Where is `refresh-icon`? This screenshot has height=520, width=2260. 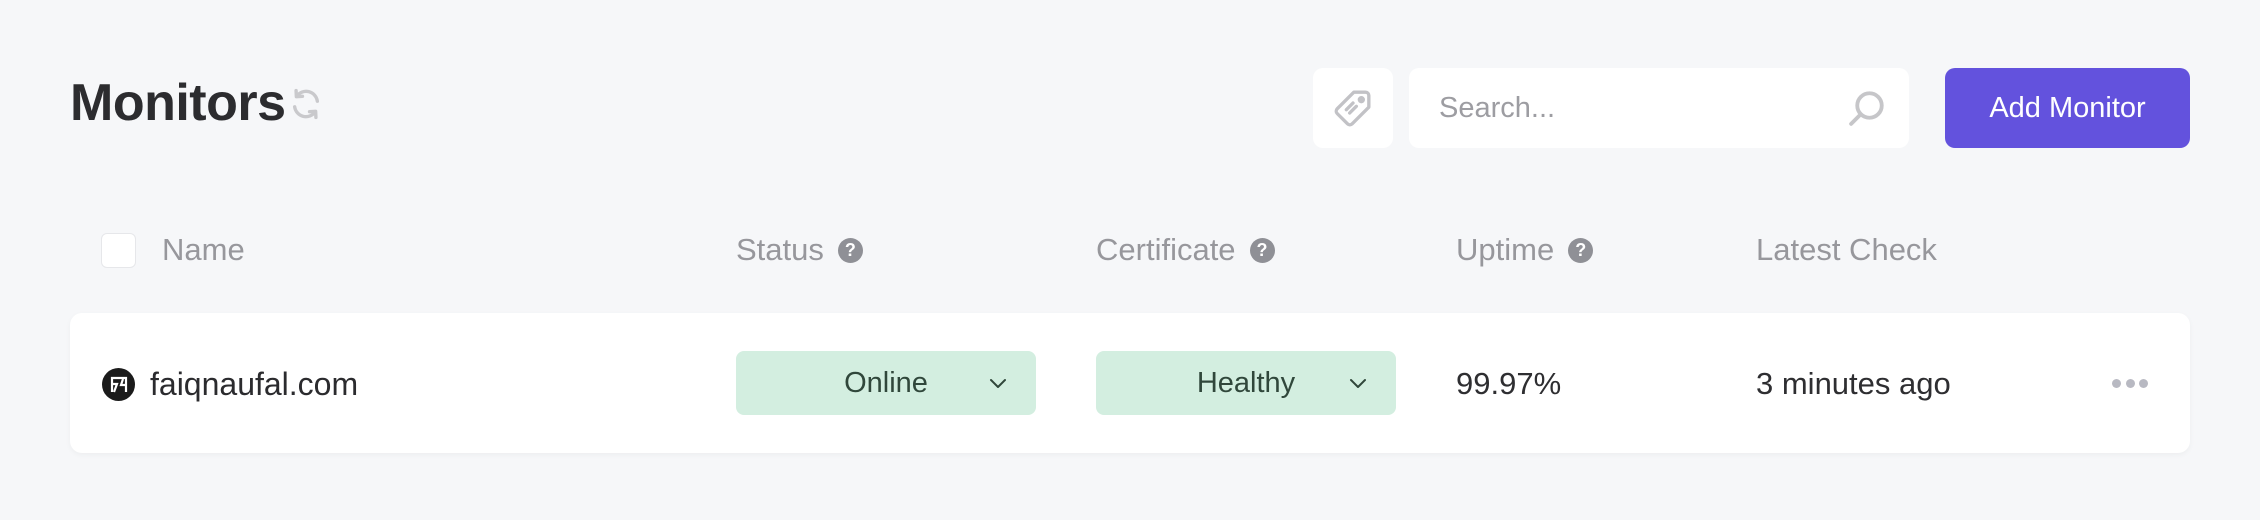 refresh-icon is located at coordinates (306, 104).